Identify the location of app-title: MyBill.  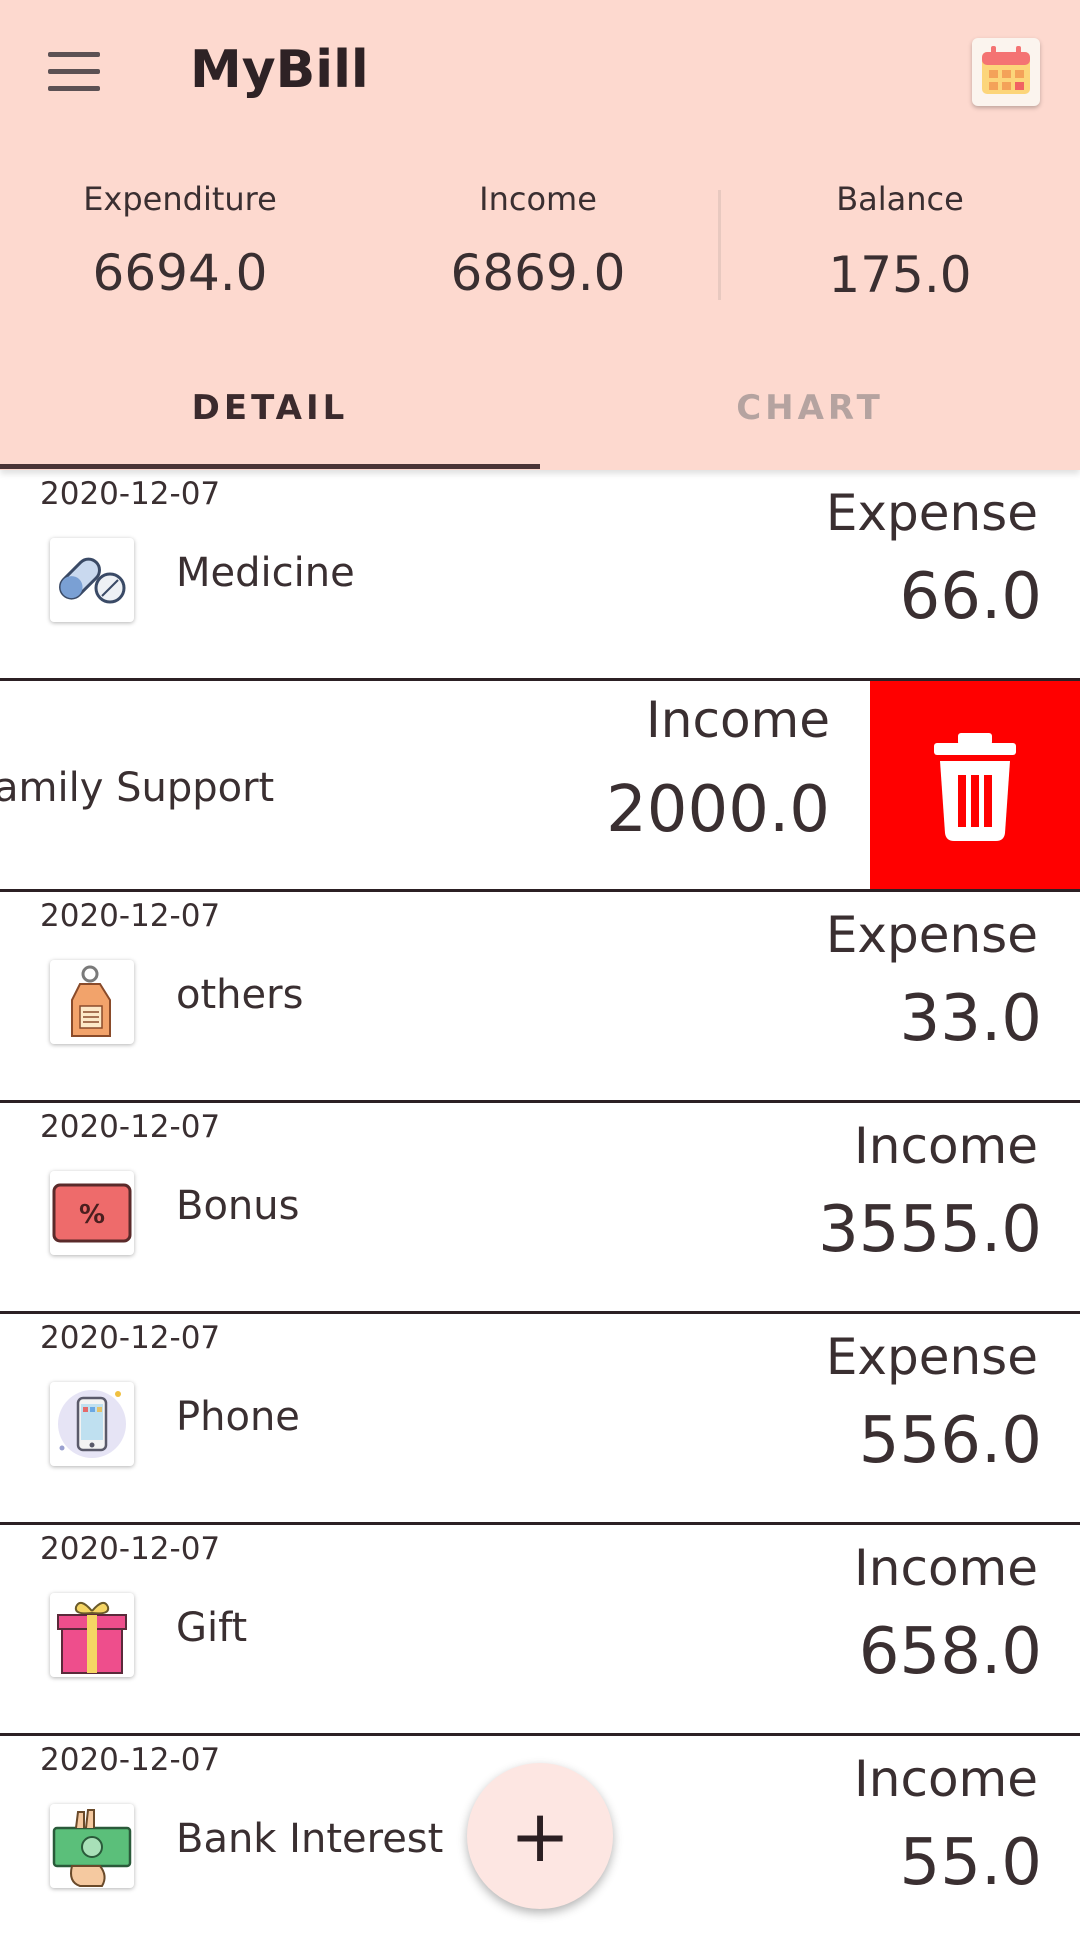
(279, 70).